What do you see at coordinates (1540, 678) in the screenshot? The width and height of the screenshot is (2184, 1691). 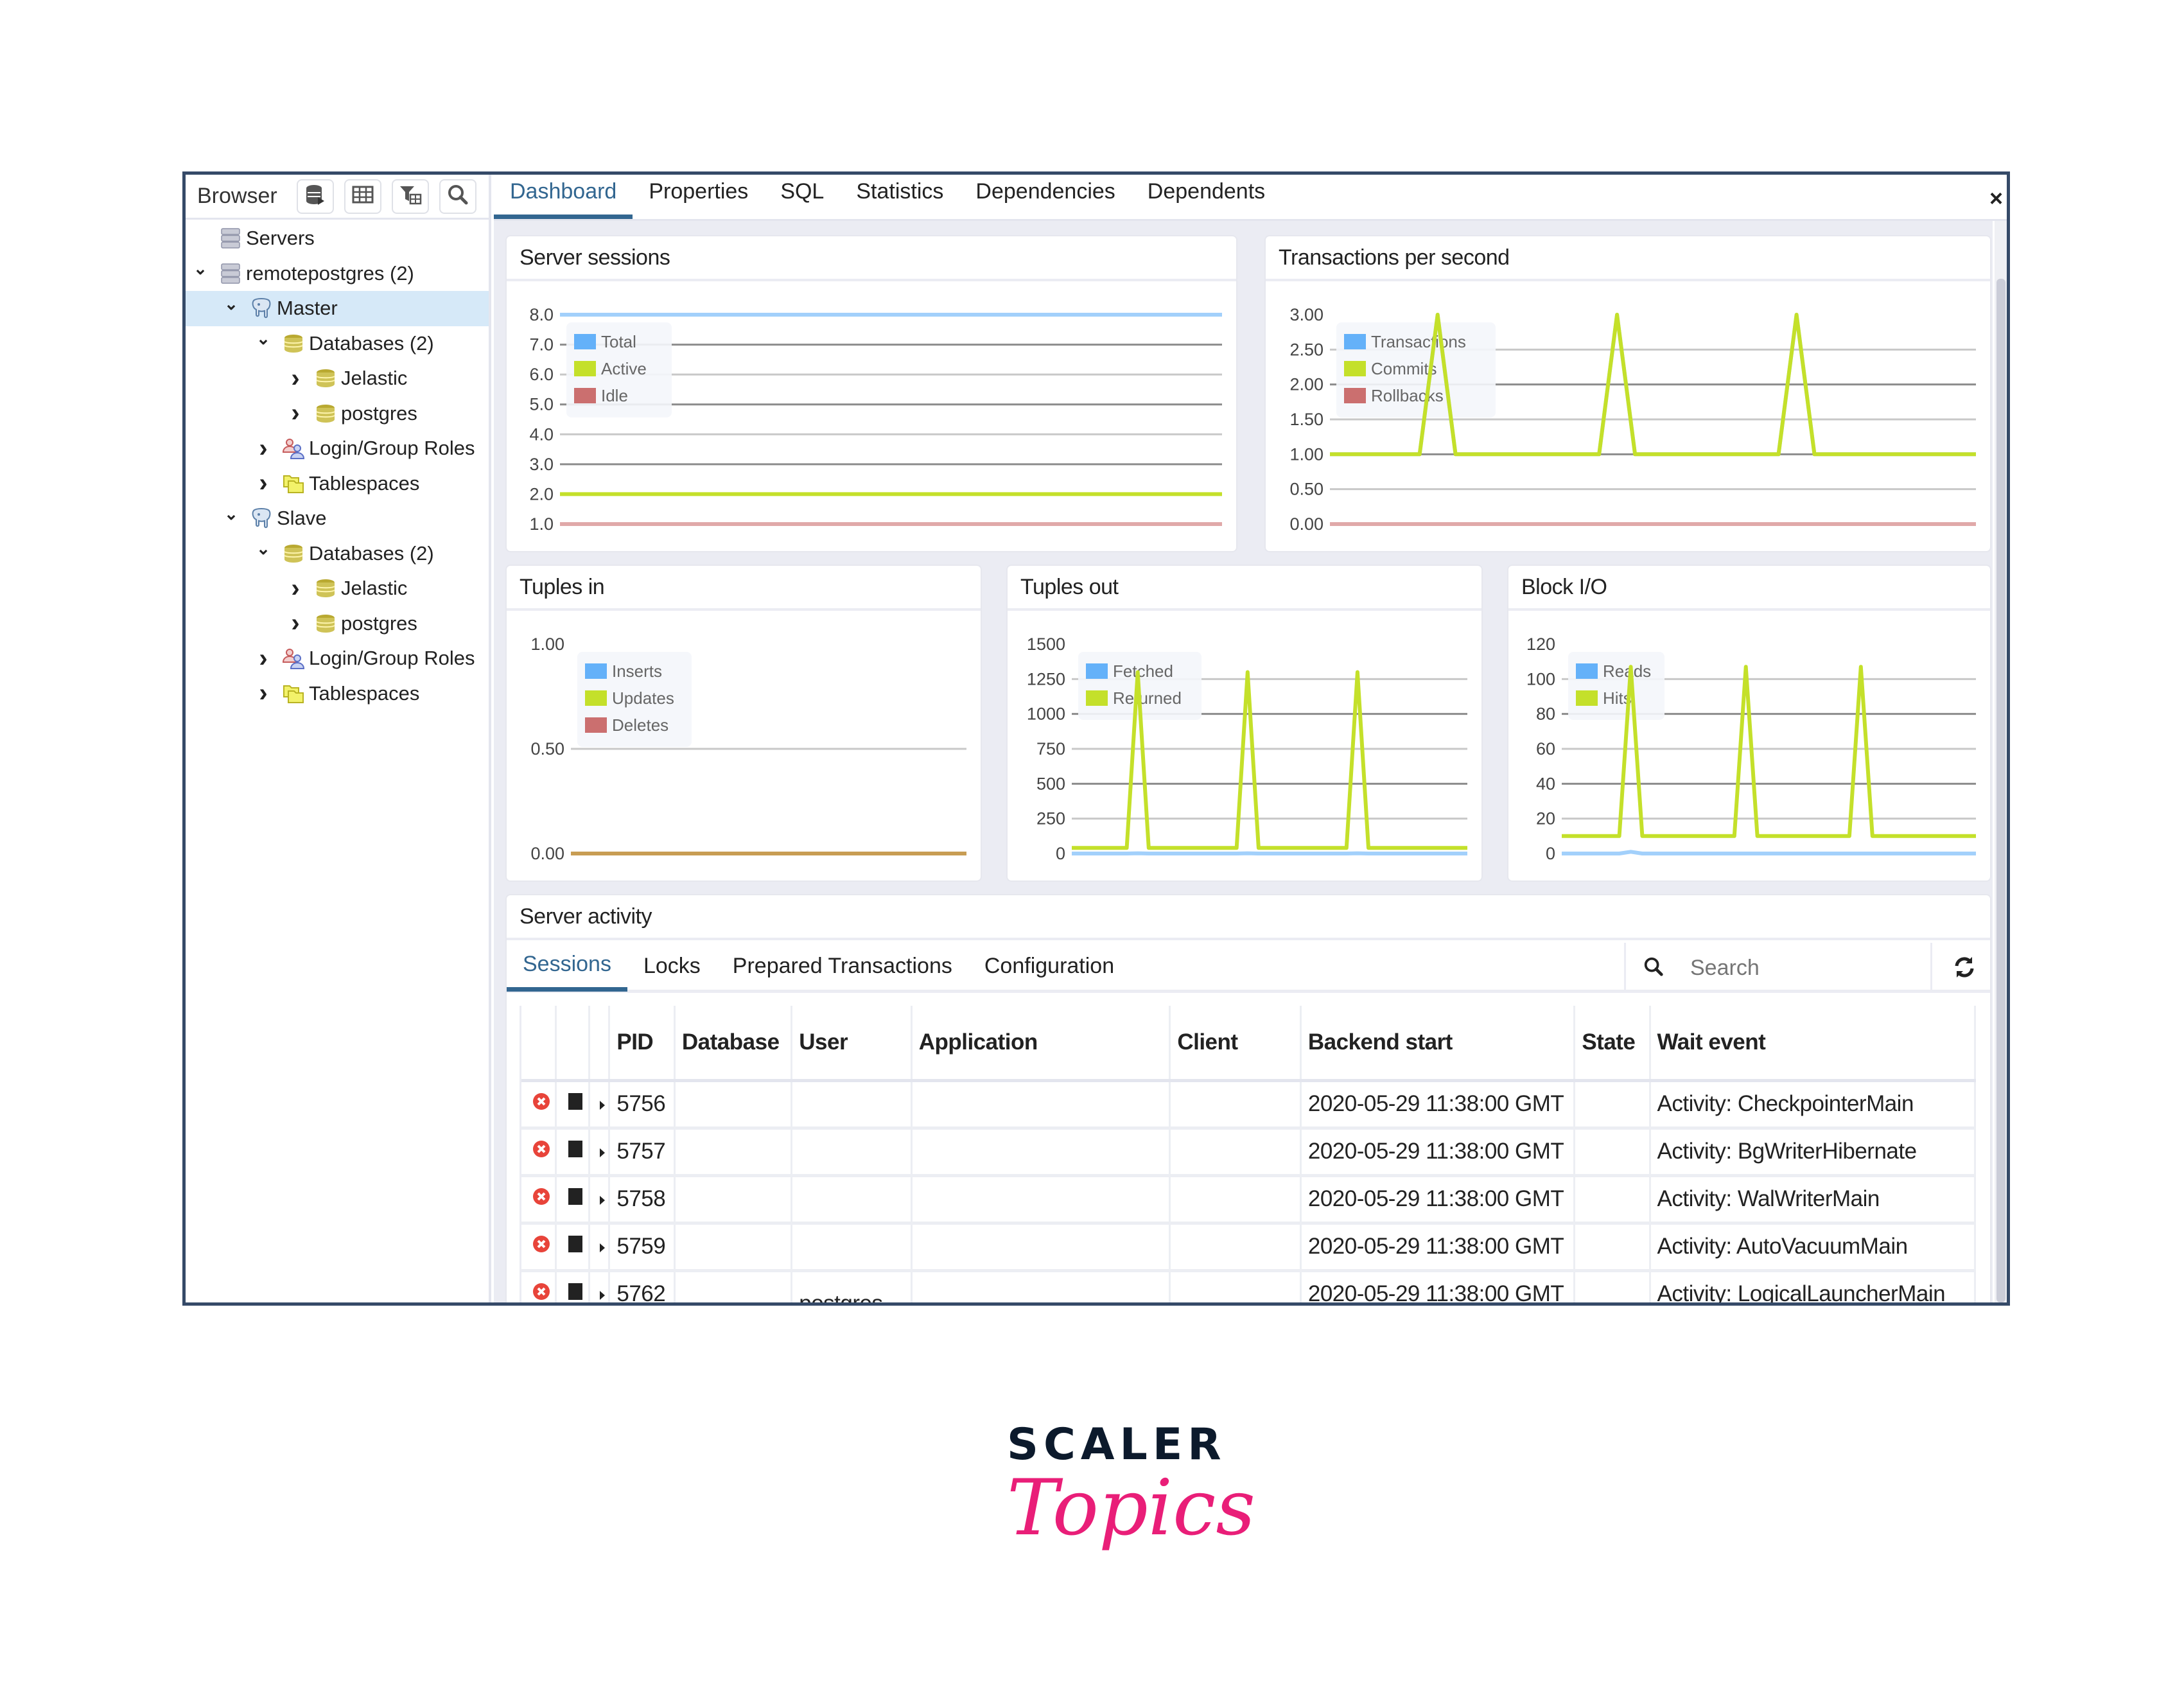 I see `y-tick-label: 100` at bounding box center [1540, 678].